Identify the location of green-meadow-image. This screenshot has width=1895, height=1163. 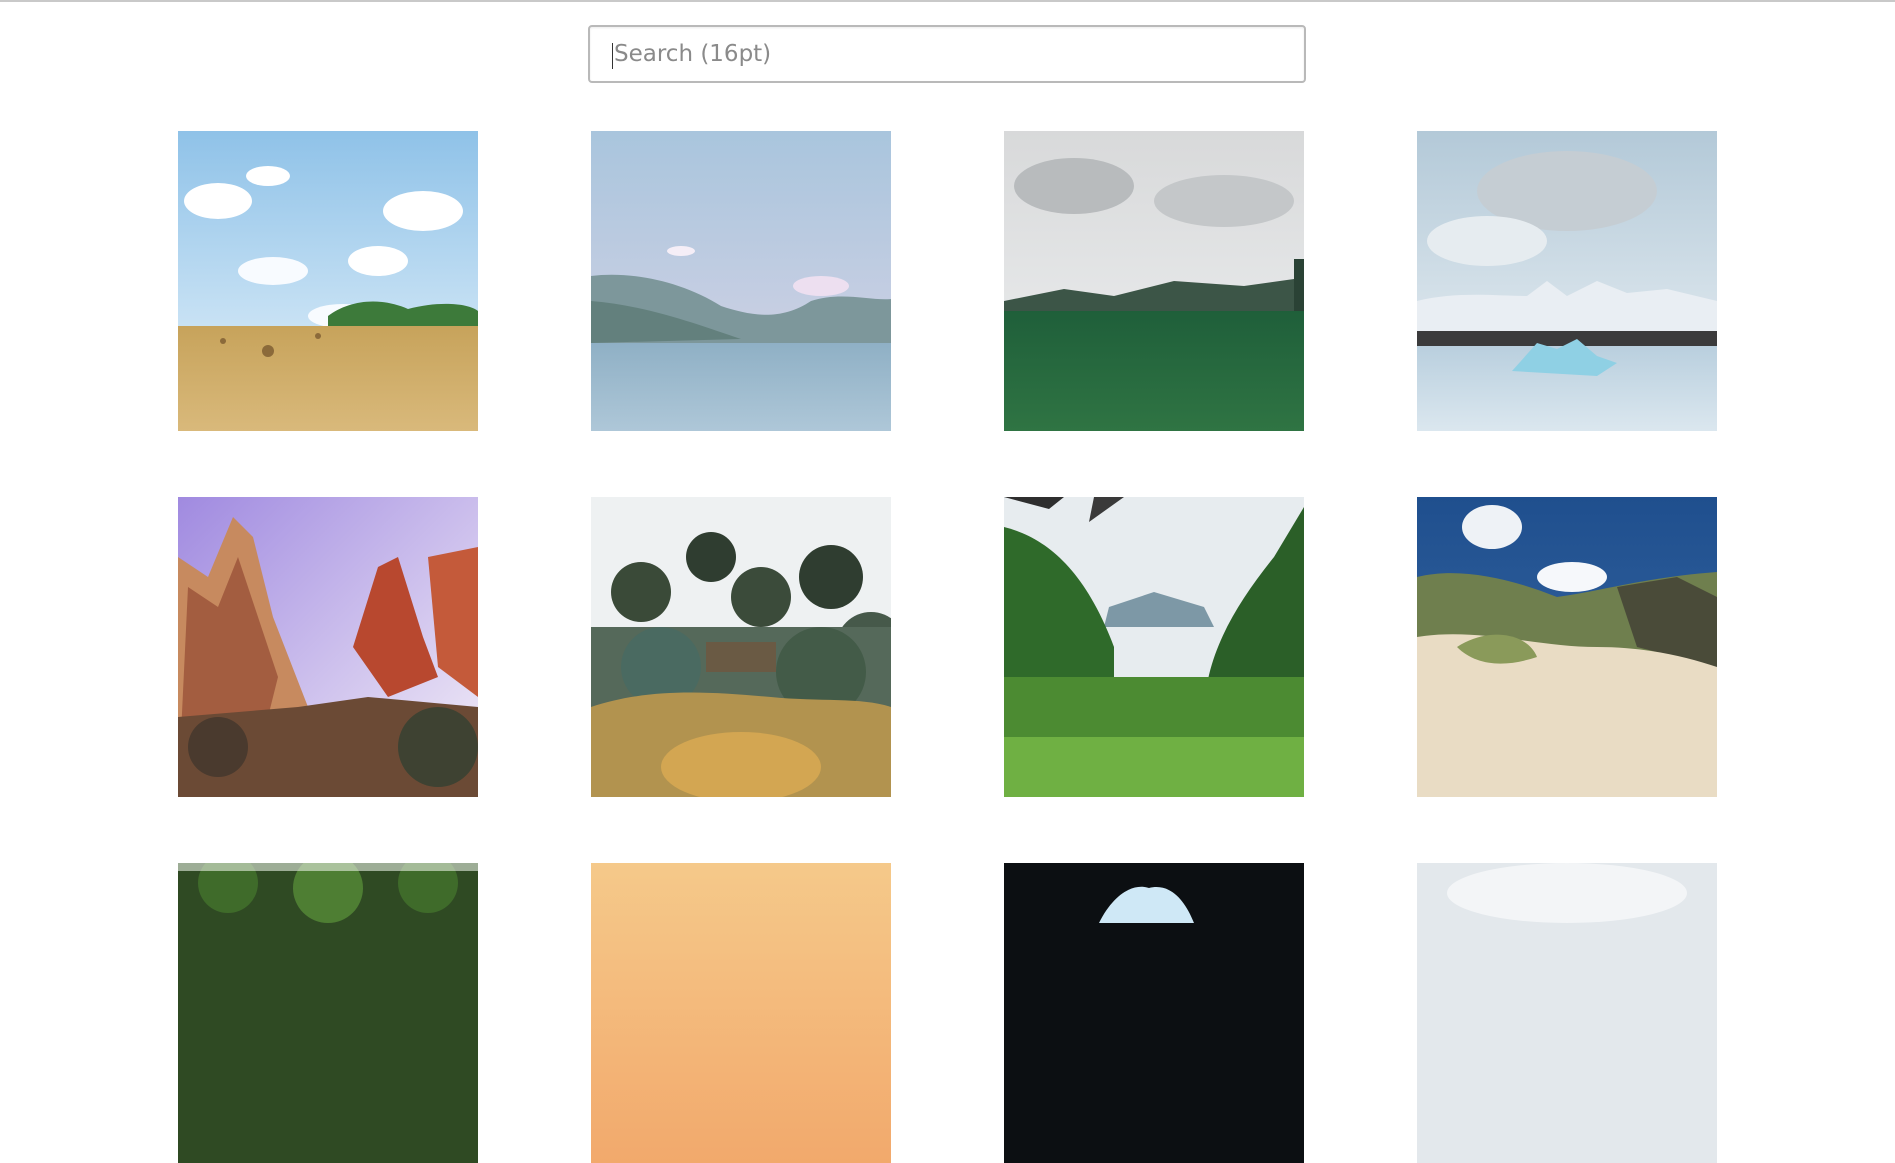
(1154, 281).